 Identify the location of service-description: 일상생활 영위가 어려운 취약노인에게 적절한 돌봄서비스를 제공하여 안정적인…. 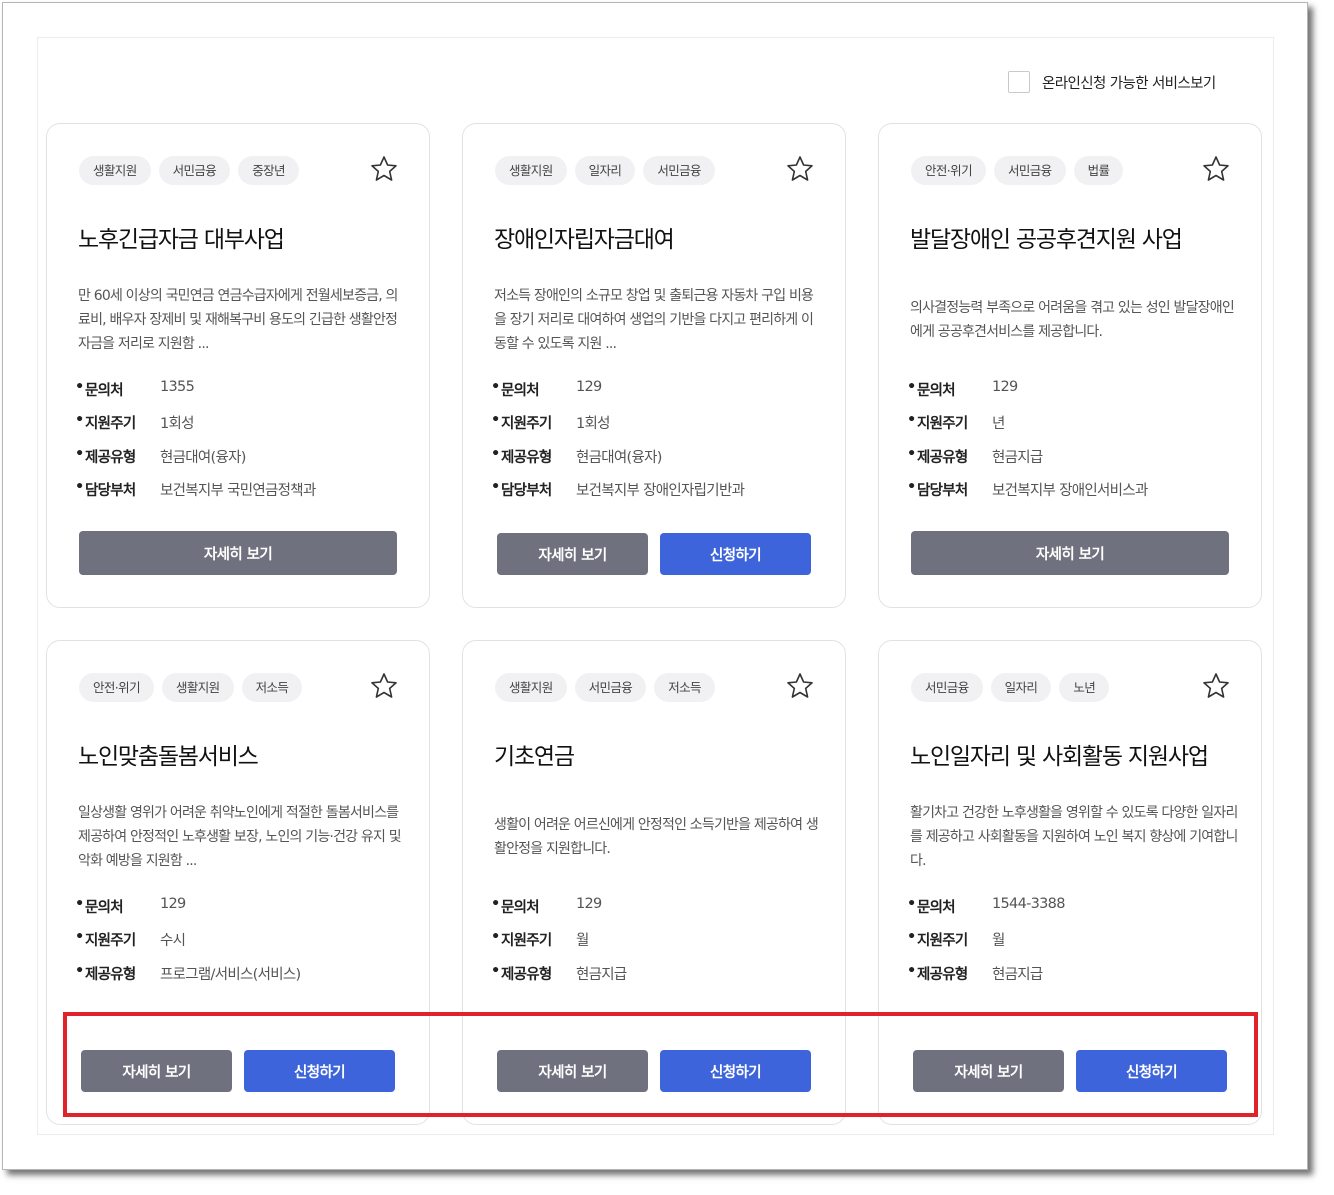
(240, 837).